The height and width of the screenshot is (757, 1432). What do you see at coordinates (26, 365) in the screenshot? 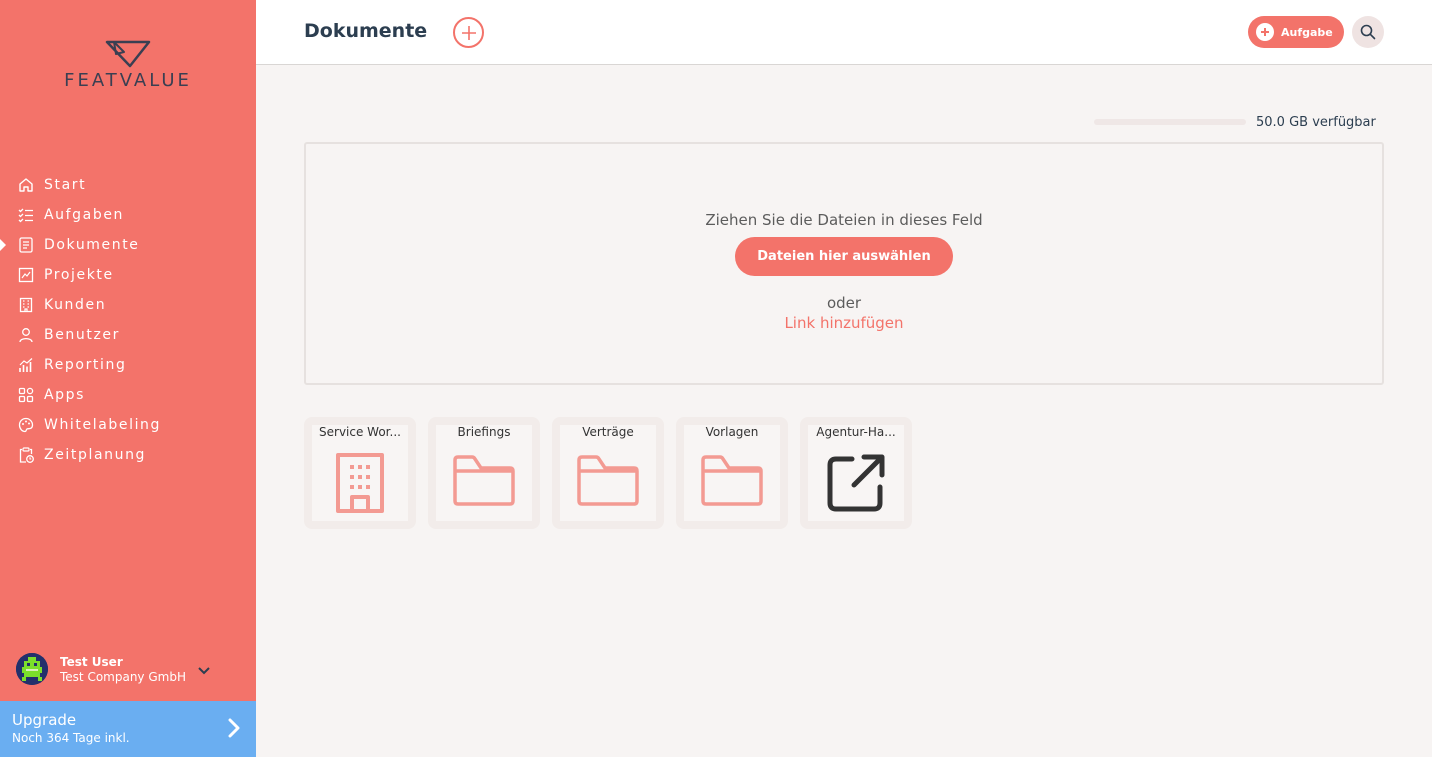
I see `chart-icon` at bounding box center [26, 365].